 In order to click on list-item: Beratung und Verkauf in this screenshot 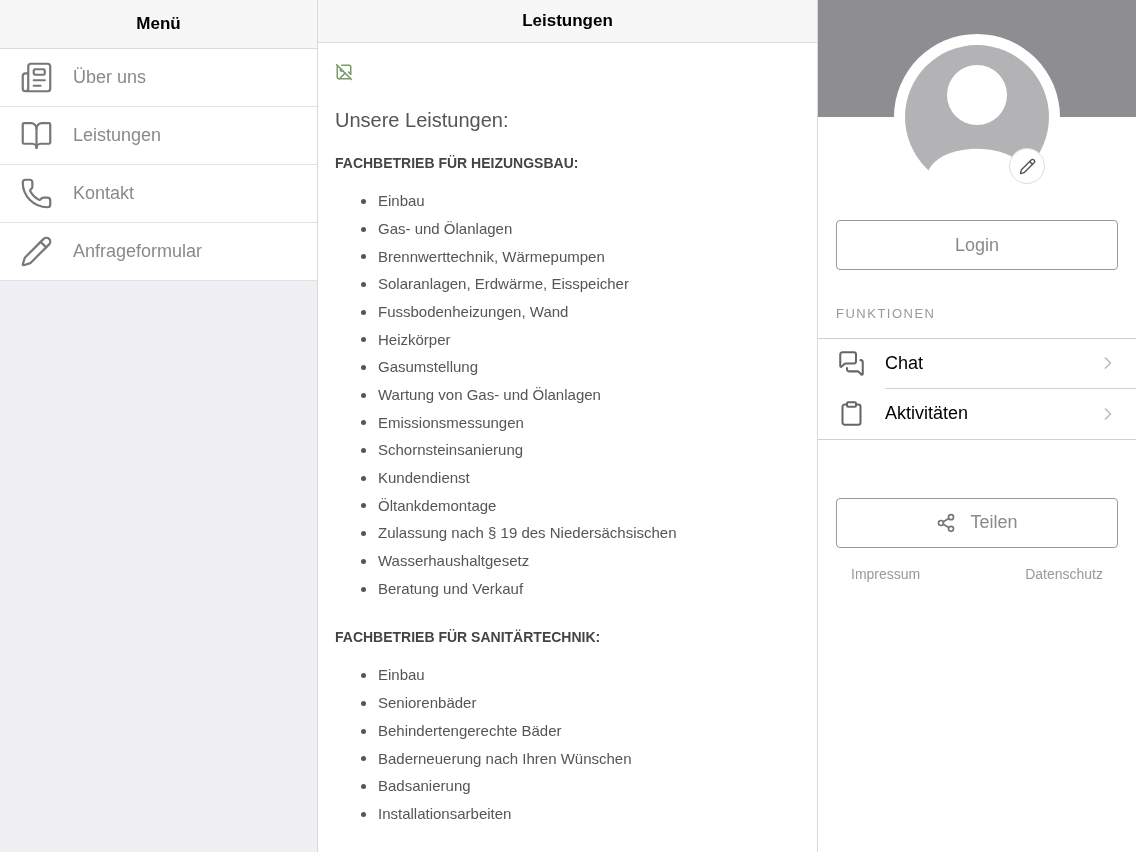, I will do `click(451, 588)`.